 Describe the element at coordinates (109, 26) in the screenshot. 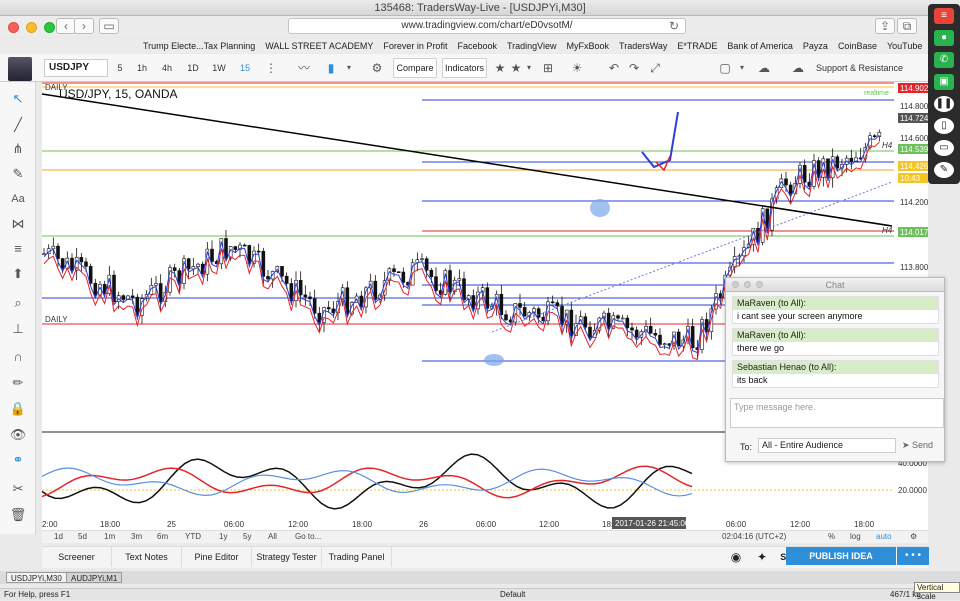

I see `sidebar-toggle-icon: ▭` at that location.